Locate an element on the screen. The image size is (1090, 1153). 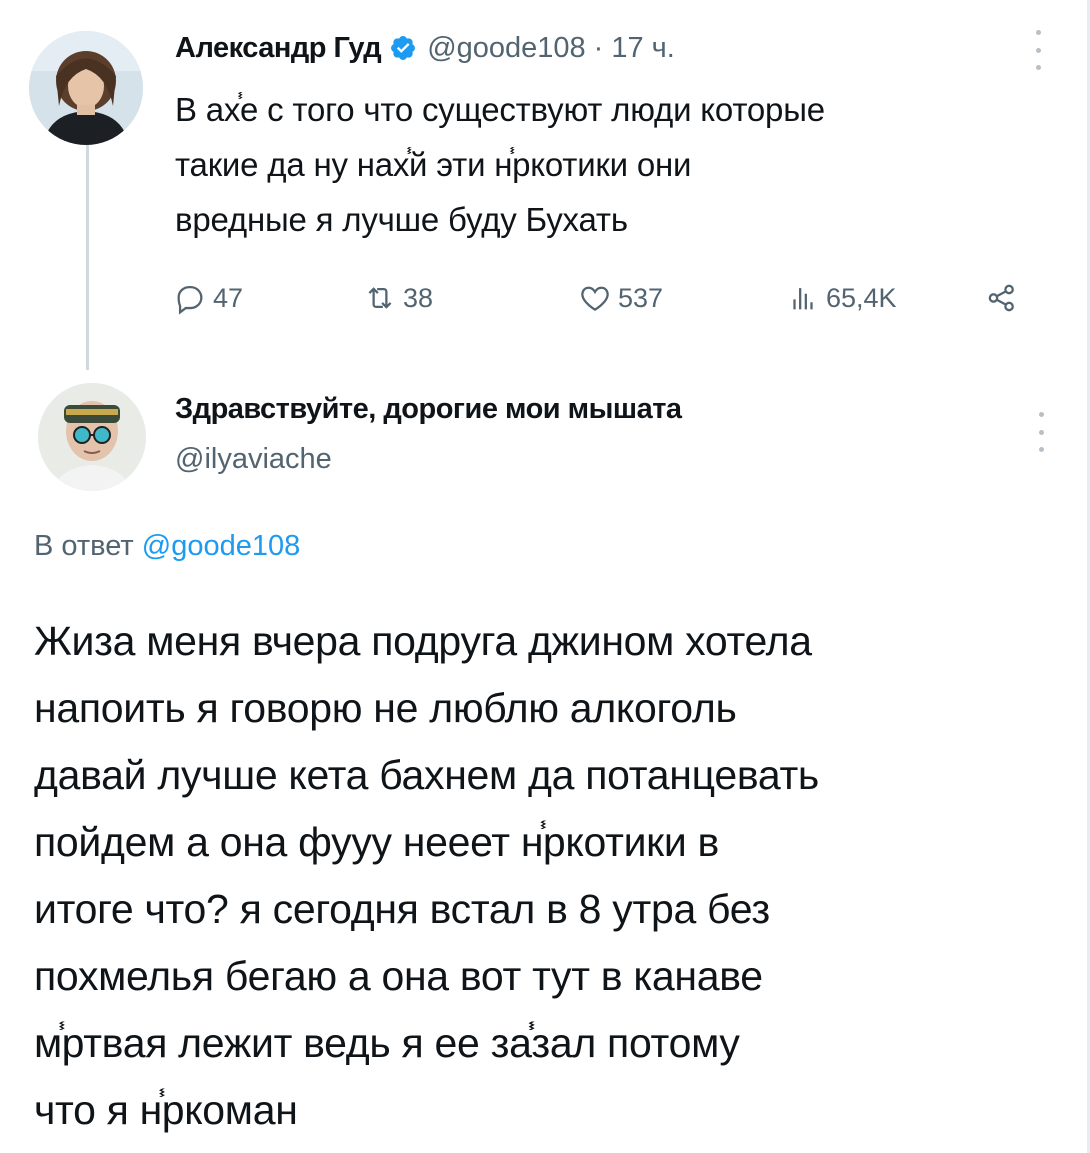
tweet1-action-bar: 47 38 537 65,4K is located at coordinates (603, 298).